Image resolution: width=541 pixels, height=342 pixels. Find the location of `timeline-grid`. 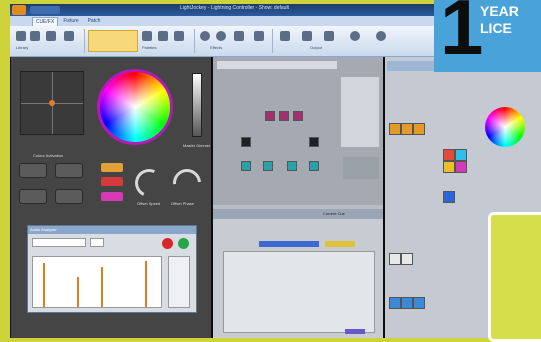

timeline-grid is located at coordinates (299, 292).